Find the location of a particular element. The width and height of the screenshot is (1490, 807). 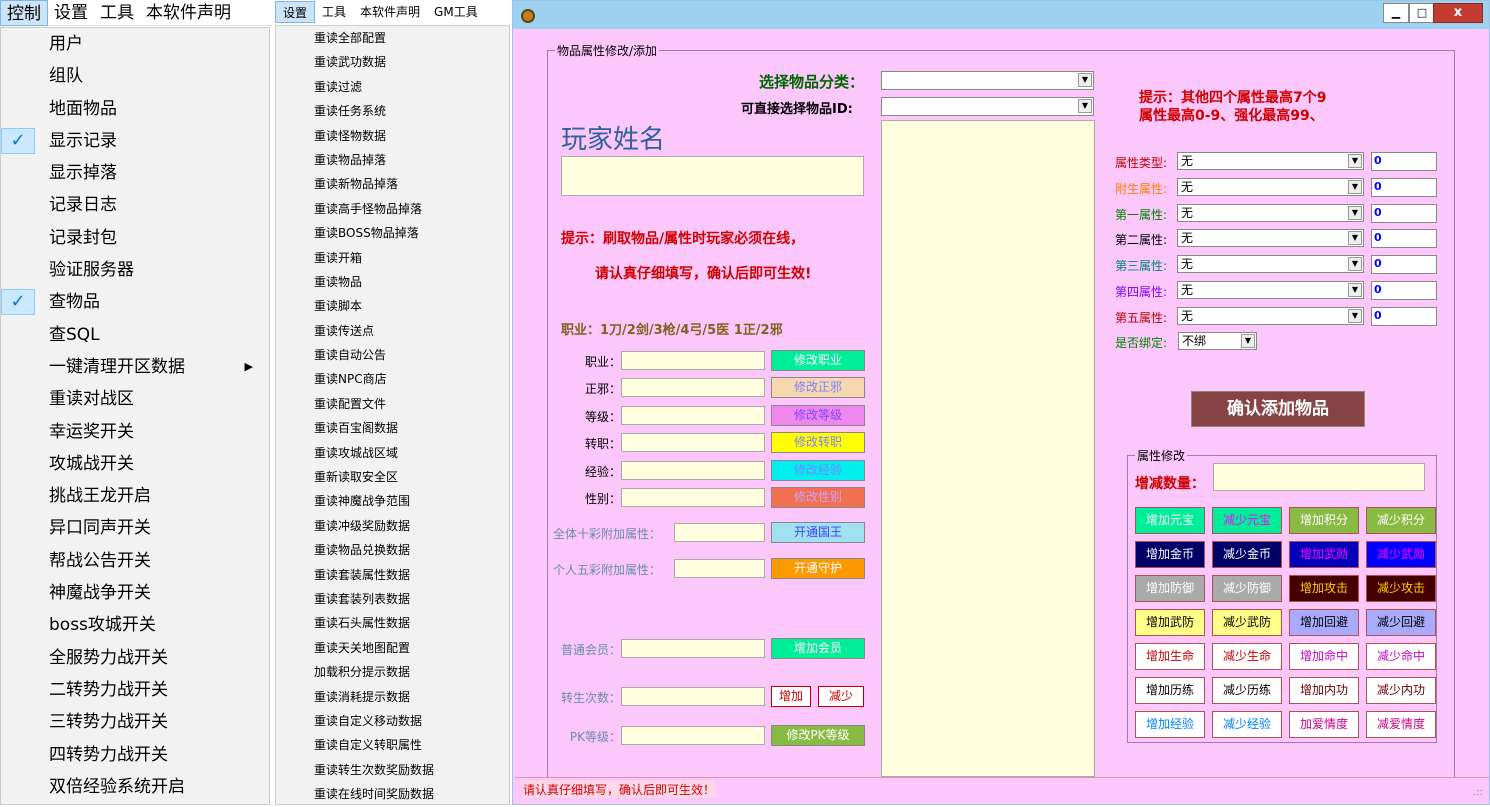

extra-field-button: 开通守护 is located at coordinates (818, 568).